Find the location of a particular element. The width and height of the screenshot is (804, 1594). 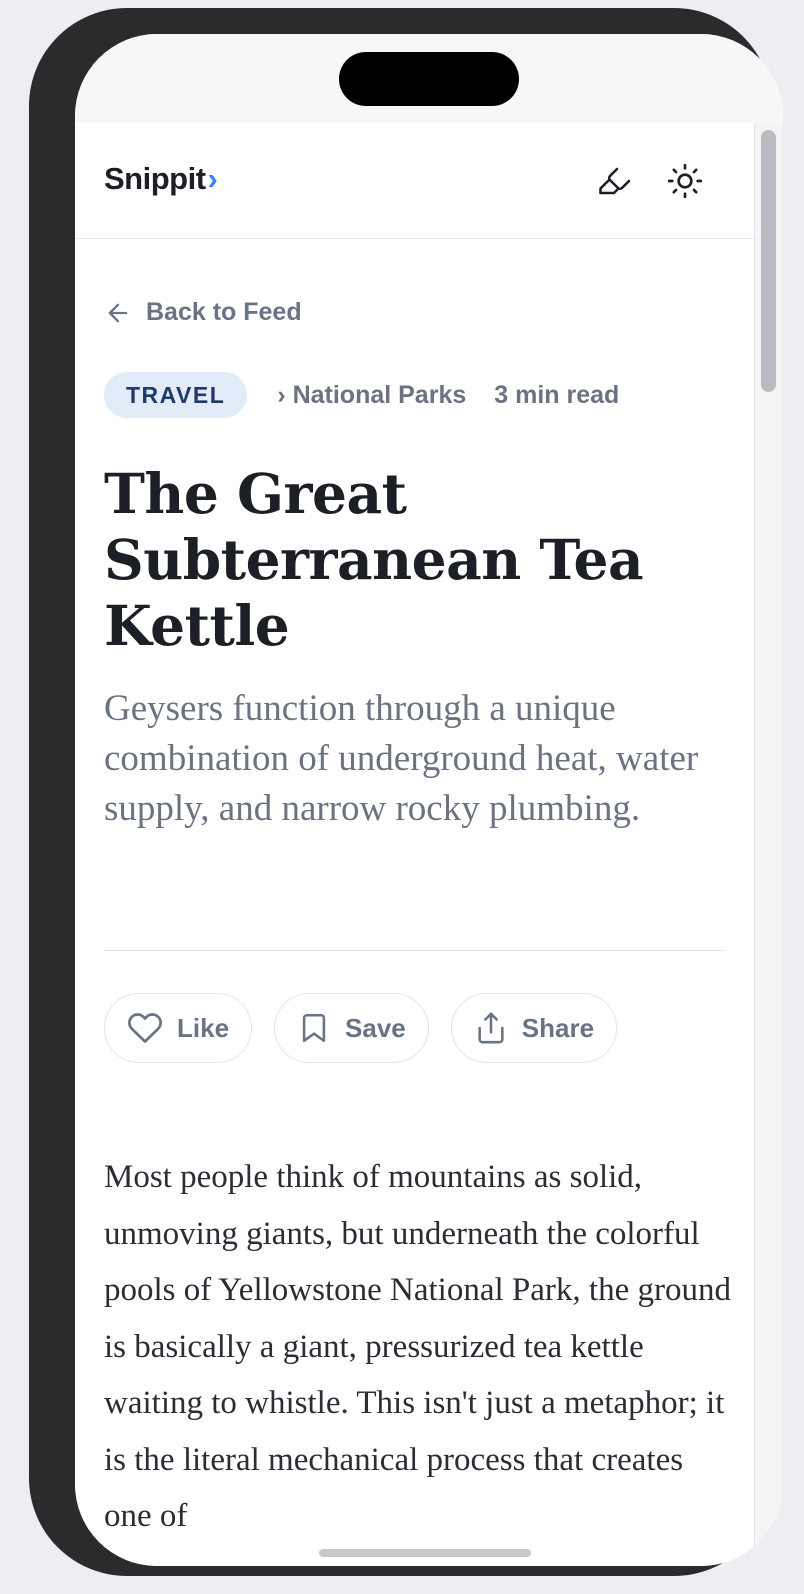

article-actions: Like Save Share is located at coordinates (361, 1028).